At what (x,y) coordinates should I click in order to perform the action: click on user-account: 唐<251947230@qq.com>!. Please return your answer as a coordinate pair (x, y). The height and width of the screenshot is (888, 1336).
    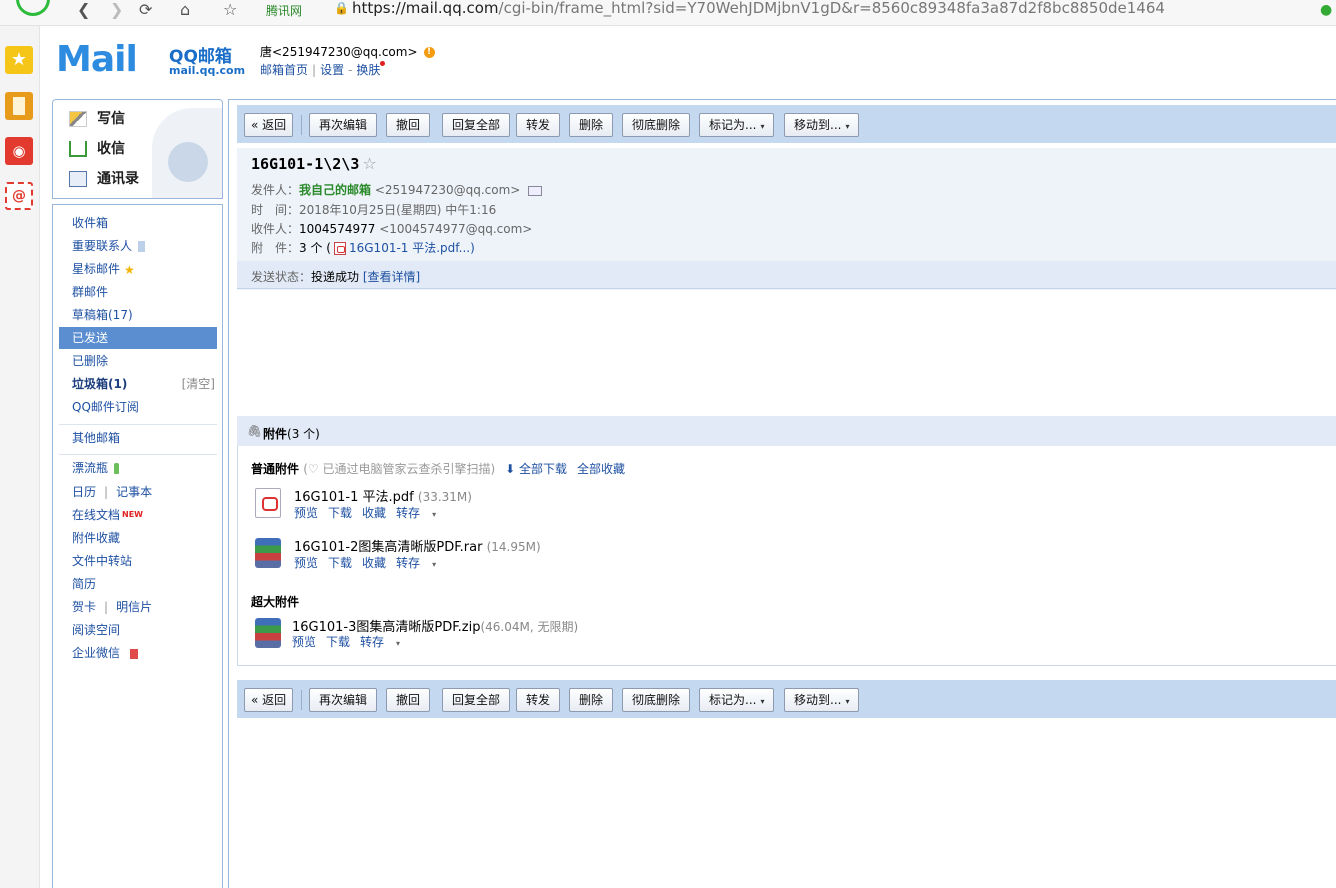
    Looking at the image, I should click on (347, 51).